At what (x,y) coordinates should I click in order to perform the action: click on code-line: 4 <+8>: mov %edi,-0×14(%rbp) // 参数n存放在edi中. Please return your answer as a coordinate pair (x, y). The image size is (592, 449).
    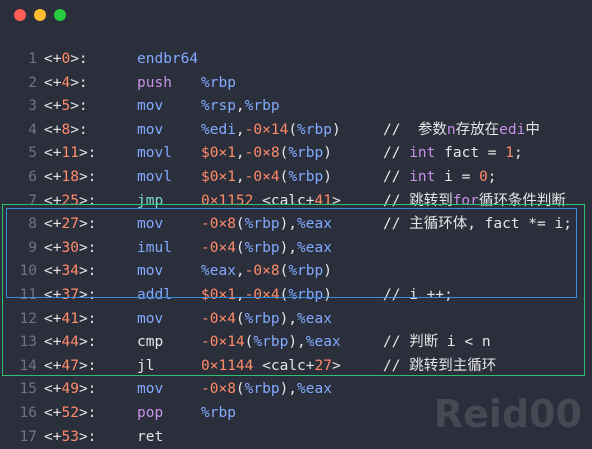
    Looking at the image, I should click on (296, 130).